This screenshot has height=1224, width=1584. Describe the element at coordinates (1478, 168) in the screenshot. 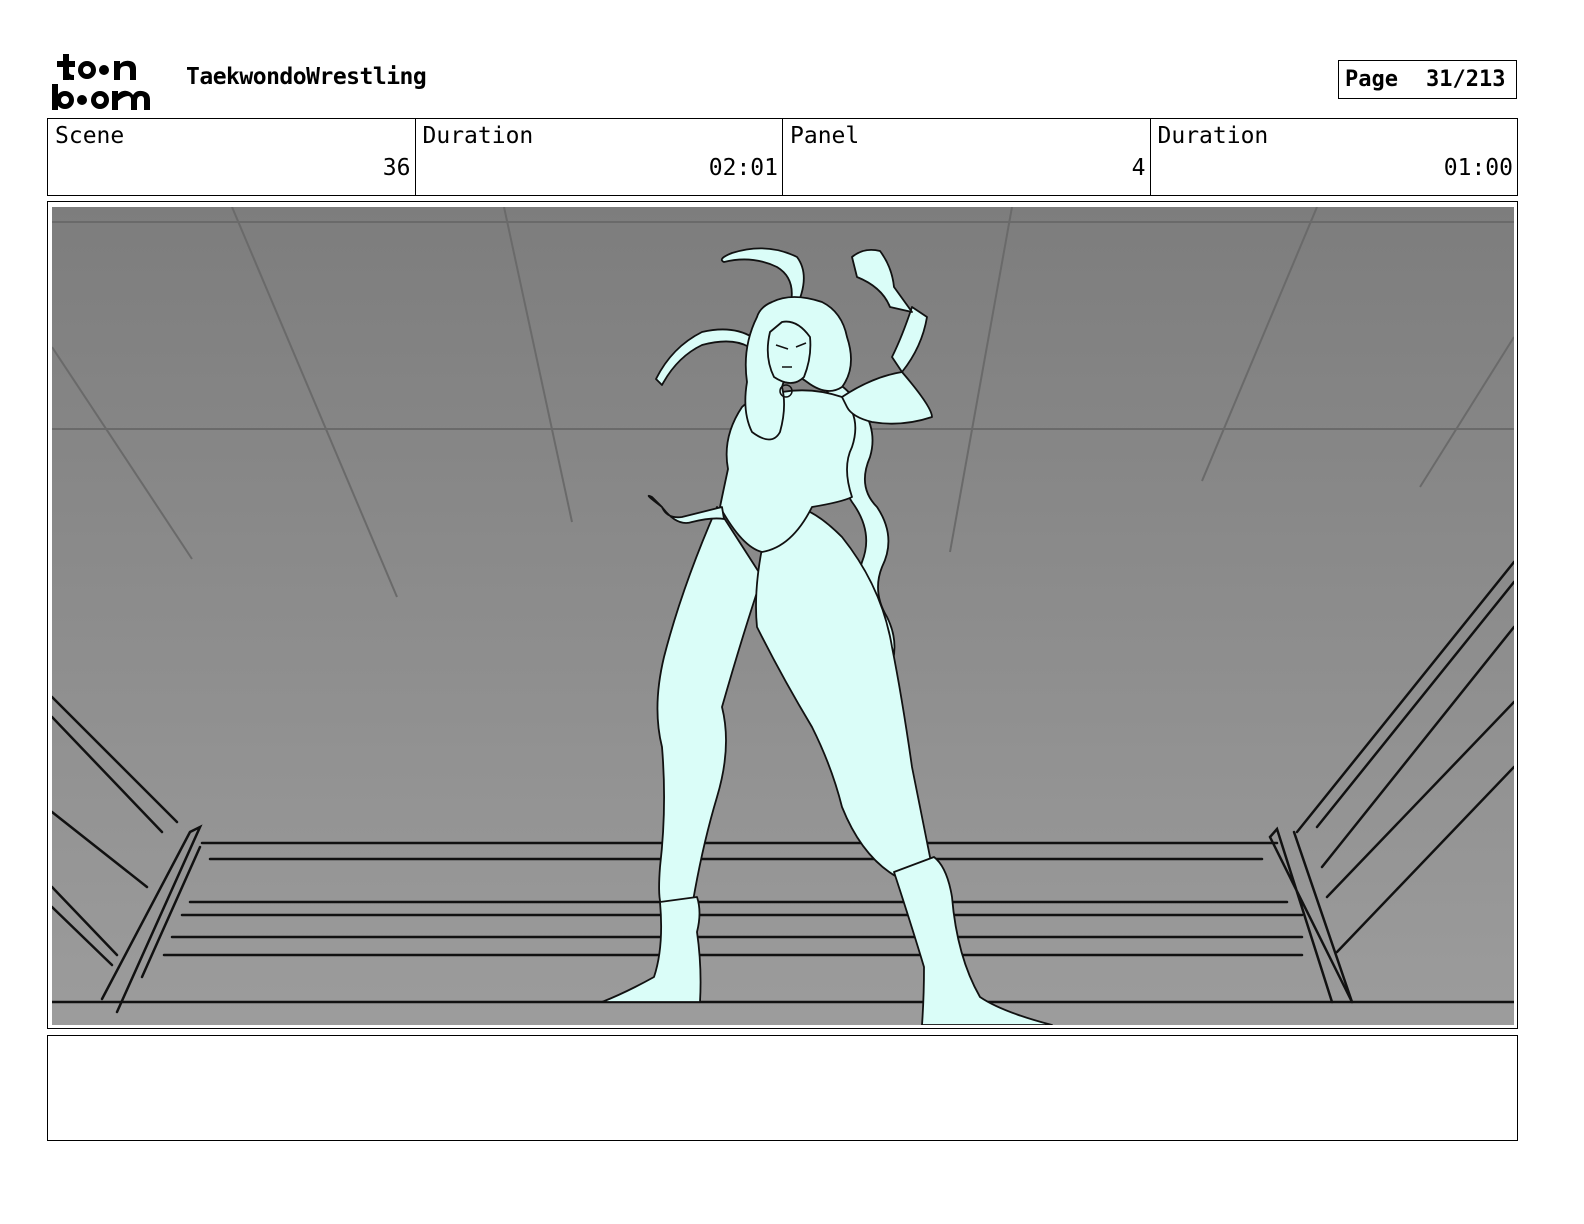

I see `panel-duration-value: 01:00` at that location.